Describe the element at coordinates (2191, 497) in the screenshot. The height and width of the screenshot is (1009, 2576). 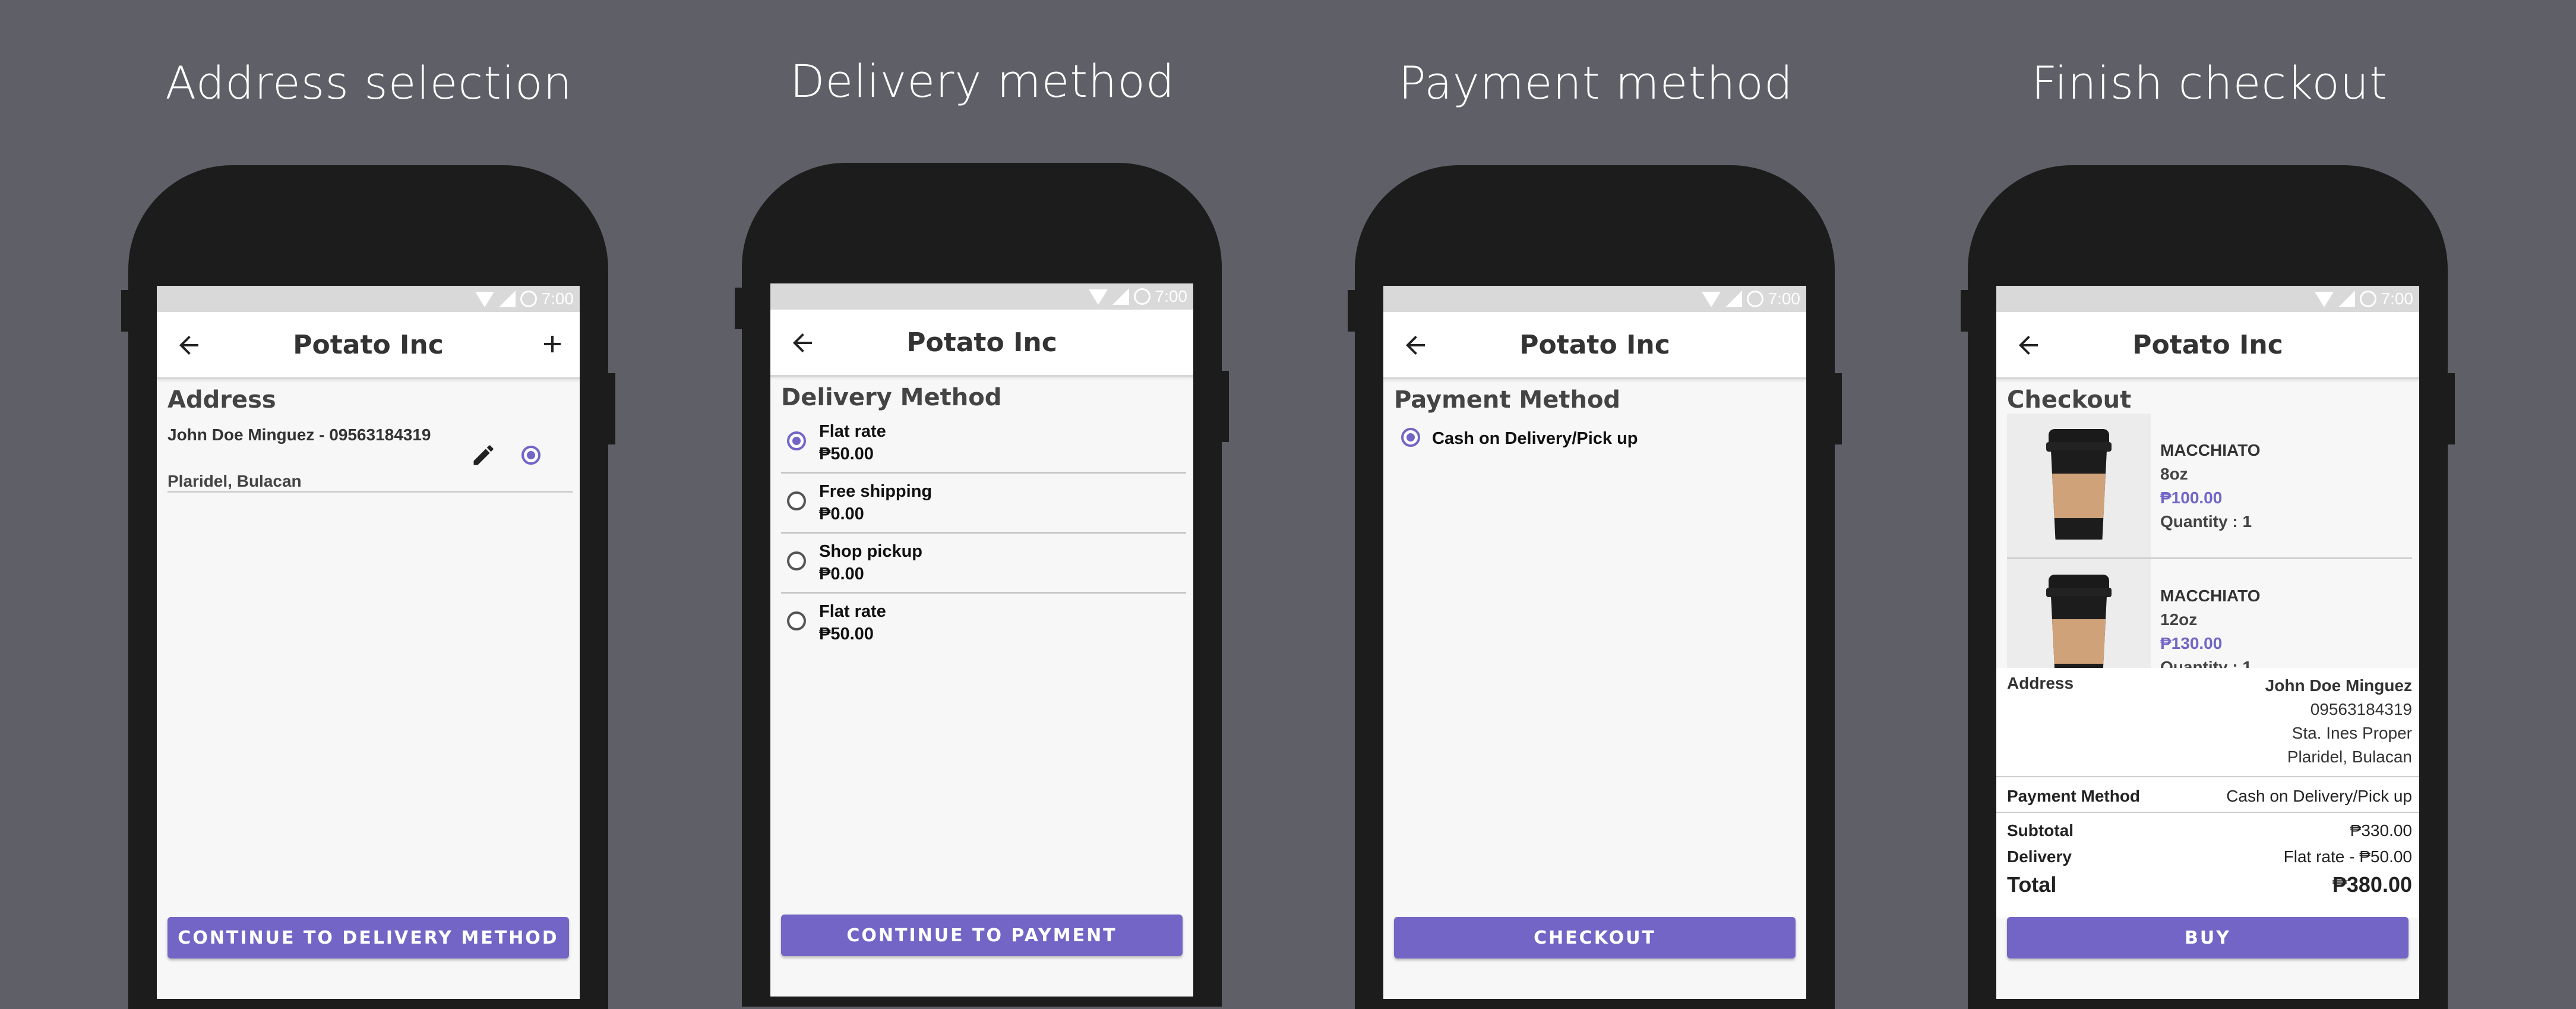
I see `item-price: ₱100.00` at that location.